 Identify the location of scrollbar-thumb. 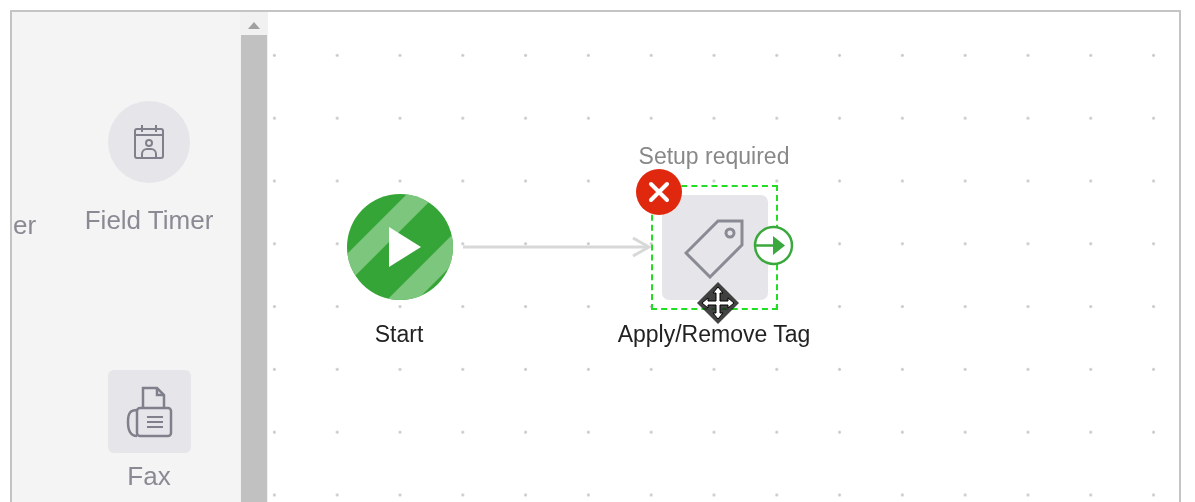
(254, 268).